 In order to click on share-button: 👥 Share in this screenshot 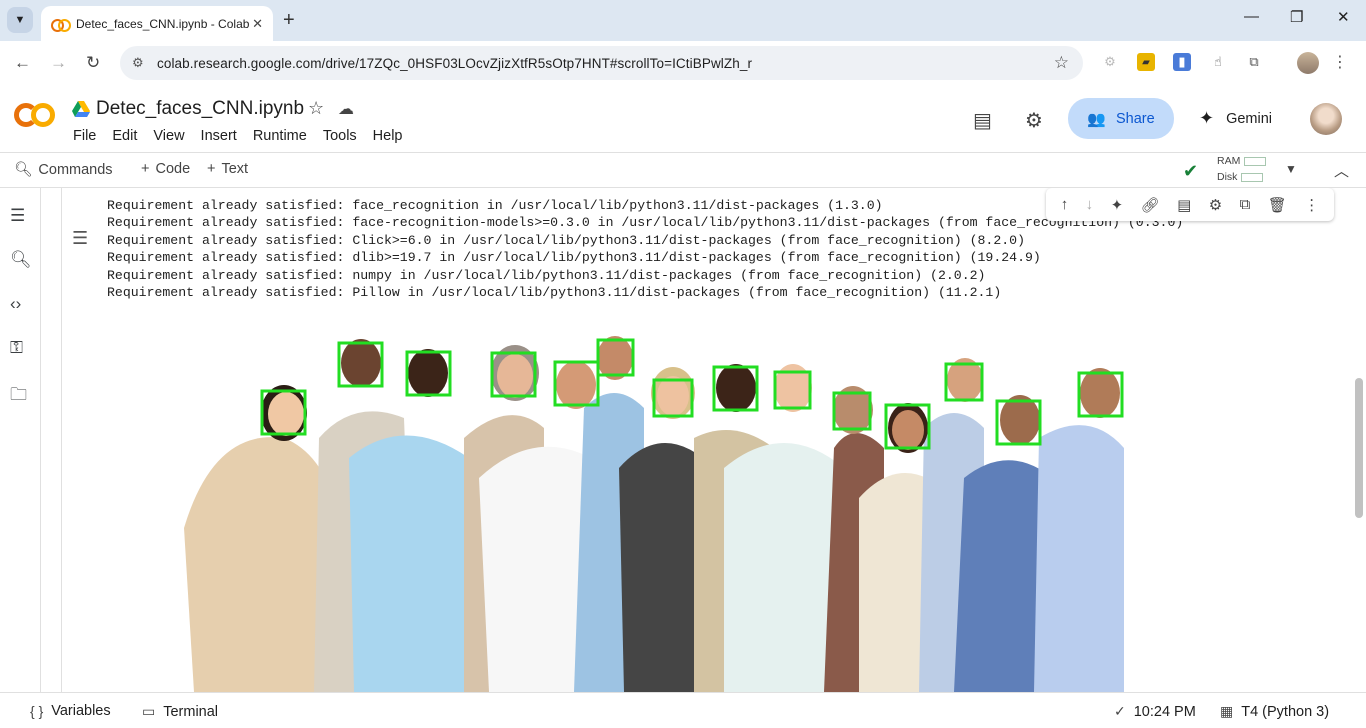, I will do `click(1121, 118)`.